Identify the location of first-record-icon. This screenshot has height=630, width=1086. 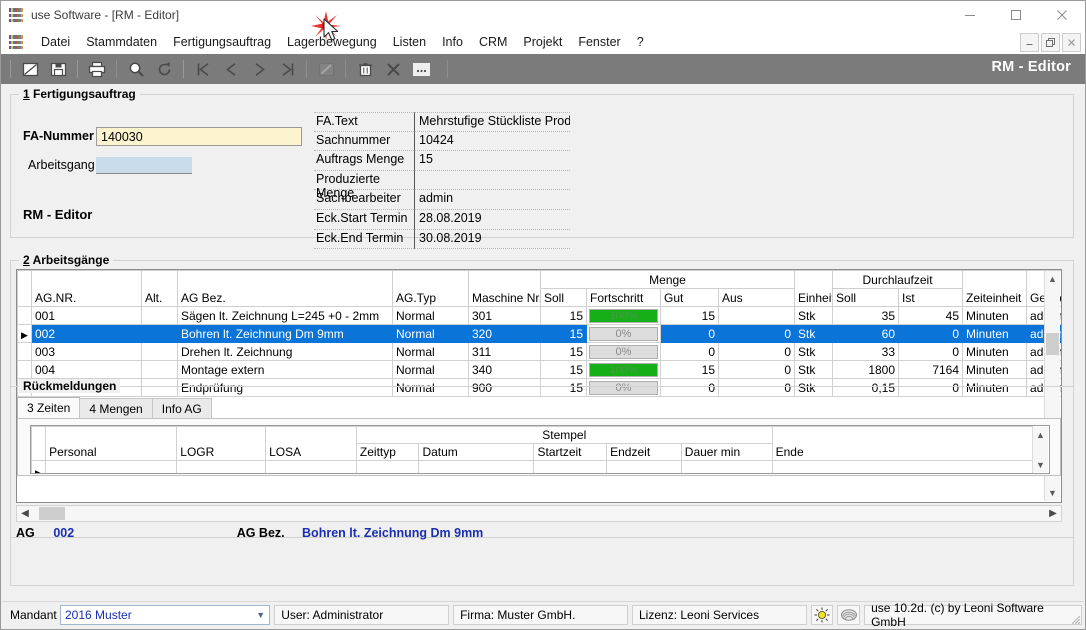
(203, 69).